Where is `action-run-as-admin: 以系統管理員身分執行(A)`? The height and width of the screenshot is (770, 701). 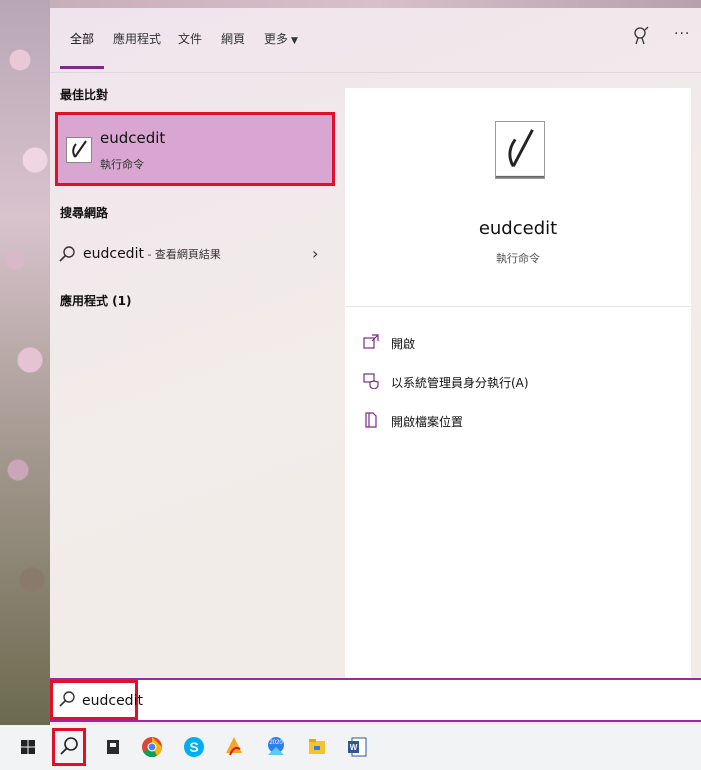
action-run-as-admin: 以系統管理員身分執行(A) is located at coordinates (523, 382).